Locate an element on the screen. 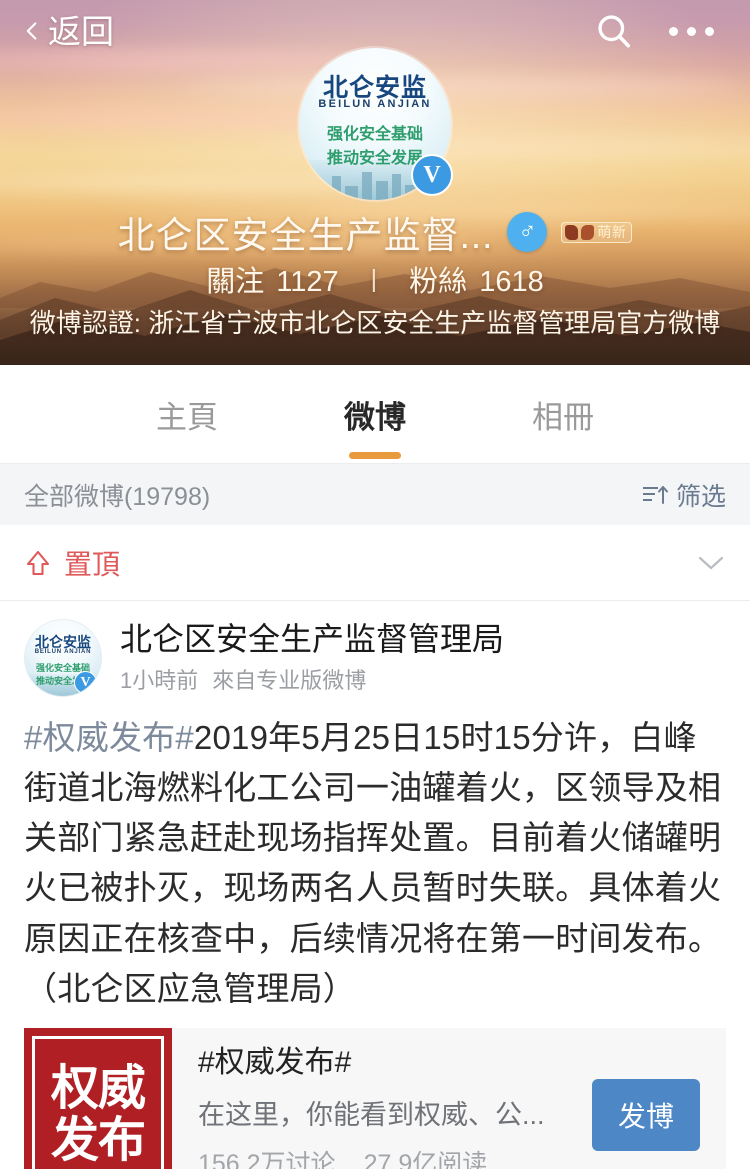 The image size is (750, 1169). level-badge-label: 萌新 is located at coordinates (612, 232).